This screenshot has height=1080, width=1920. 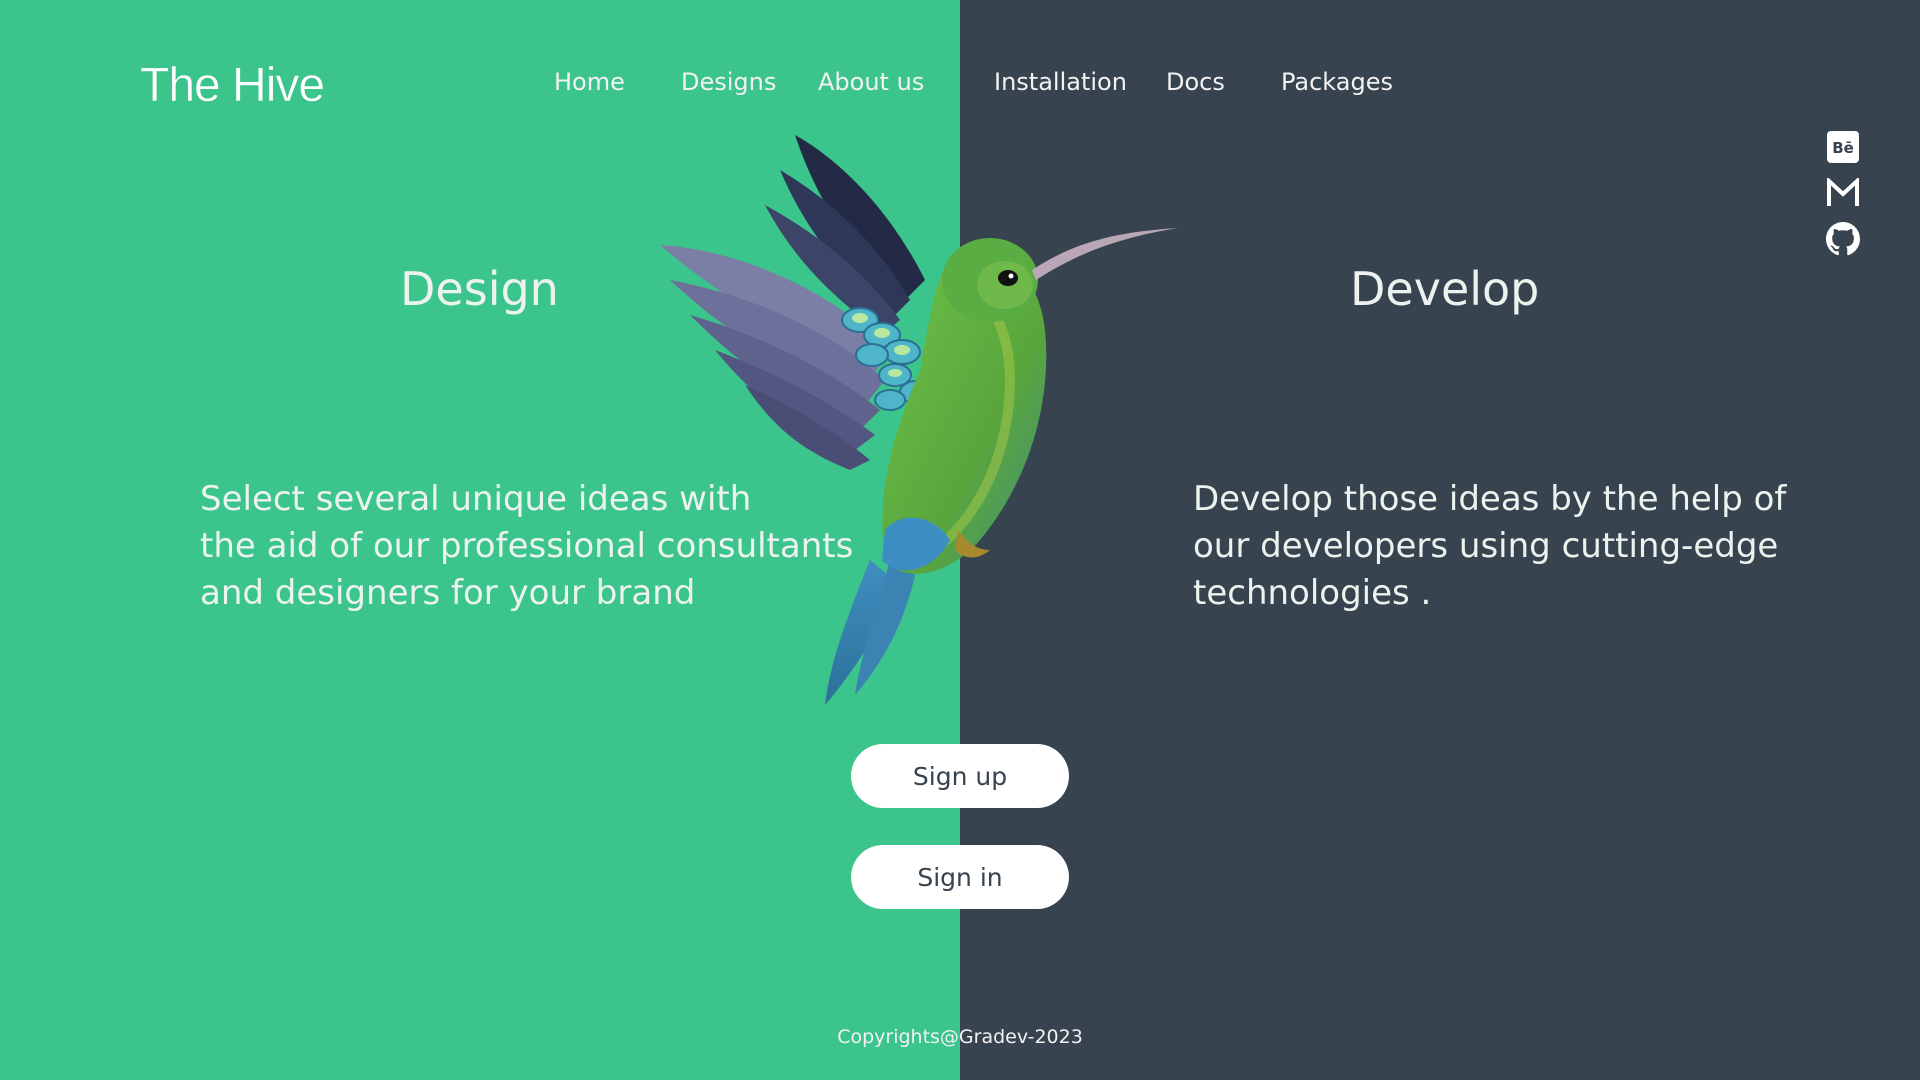 What do you see at coordinates (1337, 82) in the screenshot?
I see `nav-packages: Packages` at bounding box center [1337, 82].